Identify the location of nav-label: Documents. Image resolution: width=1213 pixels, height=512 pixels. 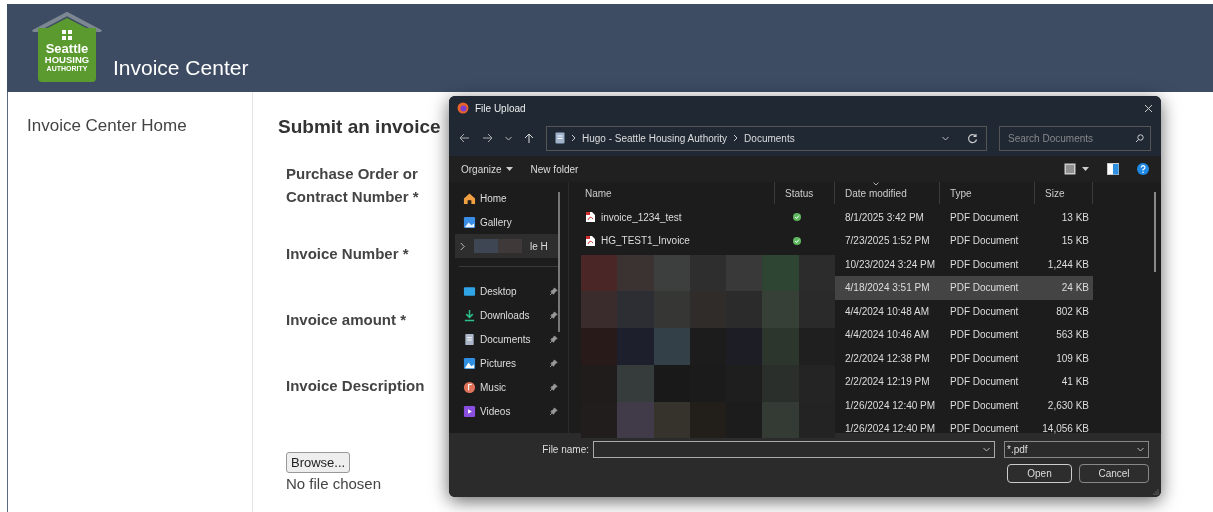
(506, 339).